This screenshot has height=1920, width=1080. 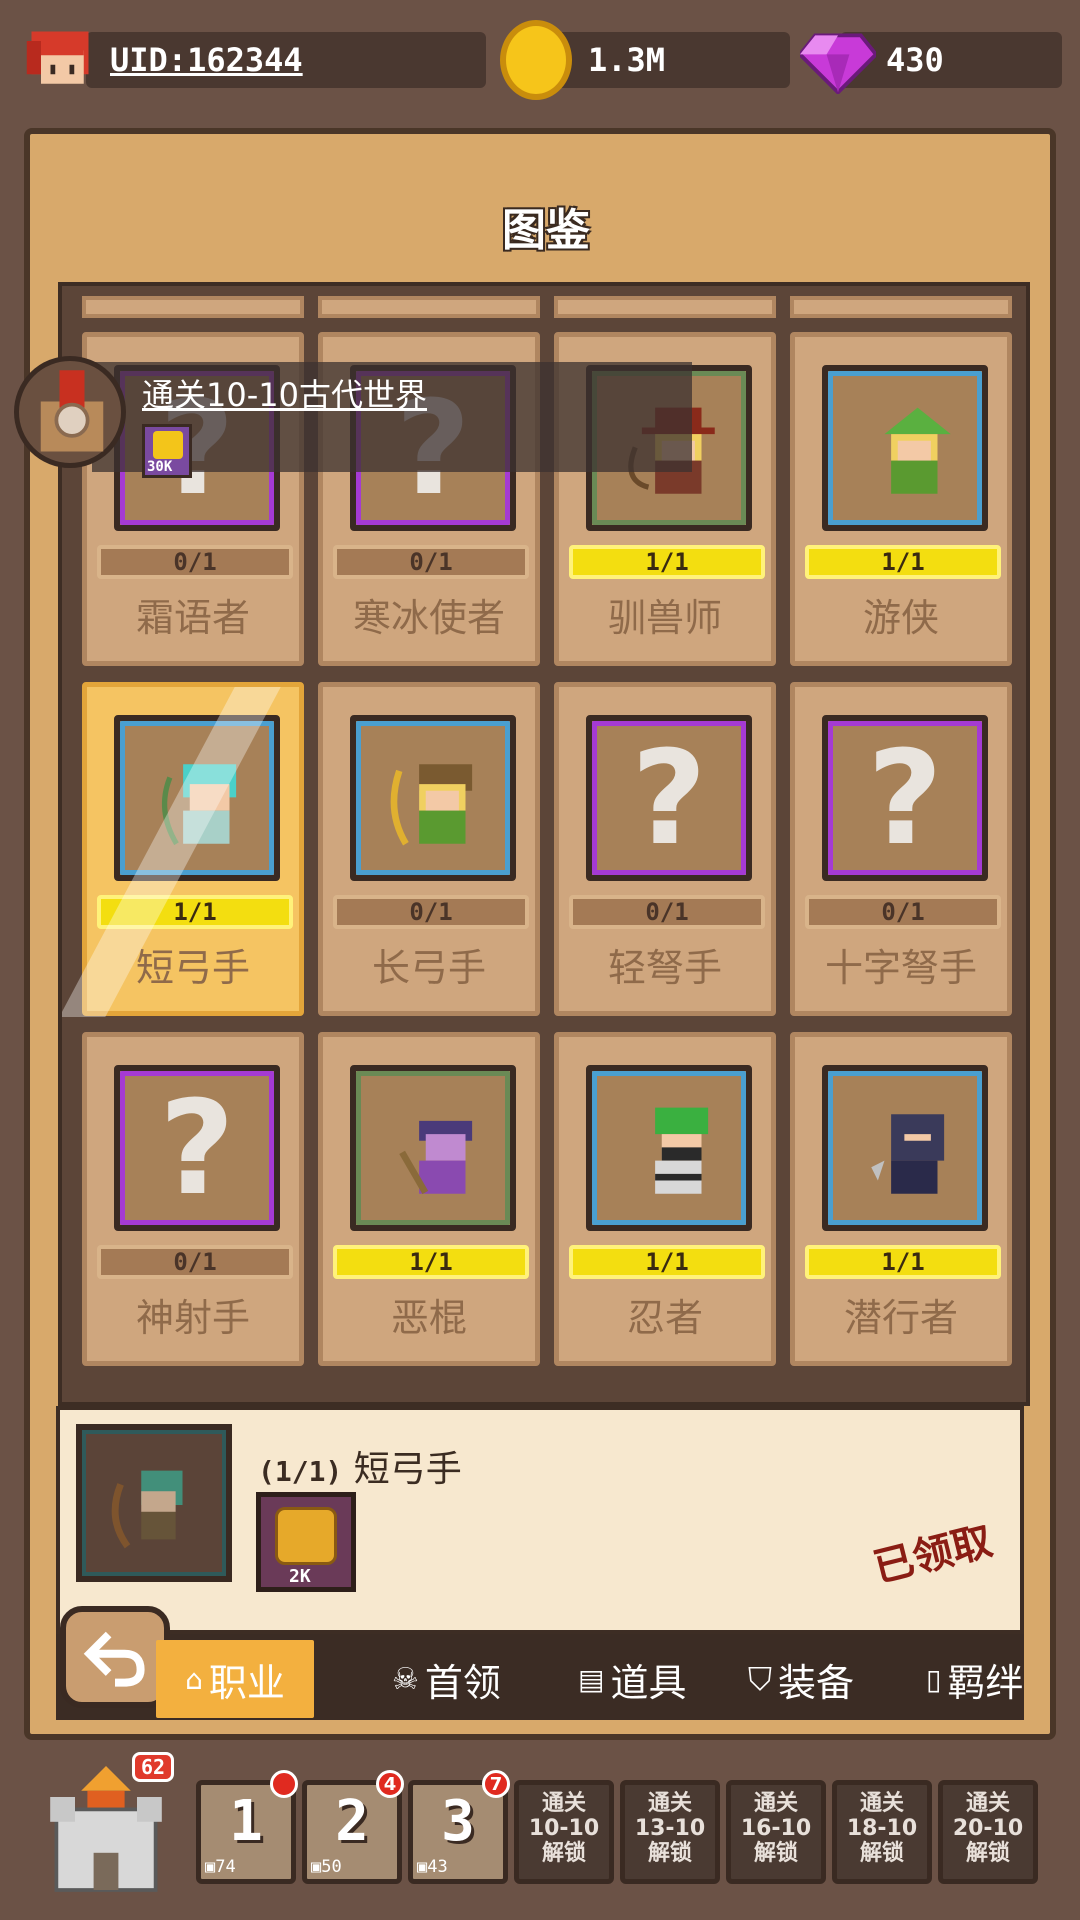 I want to click on codex-card: 1/1 潜行者, so click(x=901, y=1199).